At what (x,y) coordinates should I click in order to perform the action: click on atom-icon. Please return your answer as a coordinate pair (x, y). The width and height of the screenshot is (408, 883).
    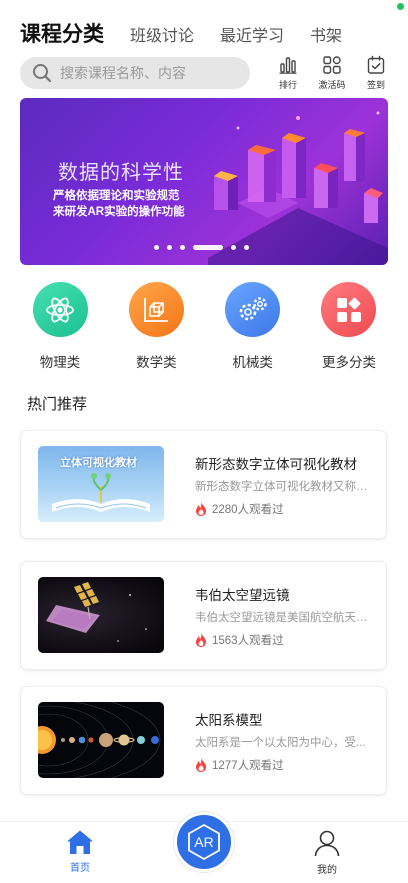
    Looking at the image, I should click on (60, 309).